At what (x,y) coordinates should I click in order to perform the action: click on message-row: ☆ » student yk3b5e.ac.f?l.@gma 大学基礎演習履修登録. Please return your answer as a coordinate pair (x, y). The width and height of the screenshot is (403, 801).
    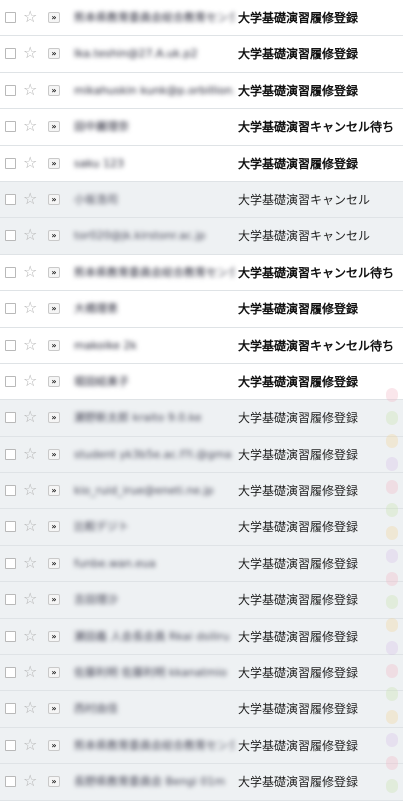
    Looking at the image, I should click on (201, 455).